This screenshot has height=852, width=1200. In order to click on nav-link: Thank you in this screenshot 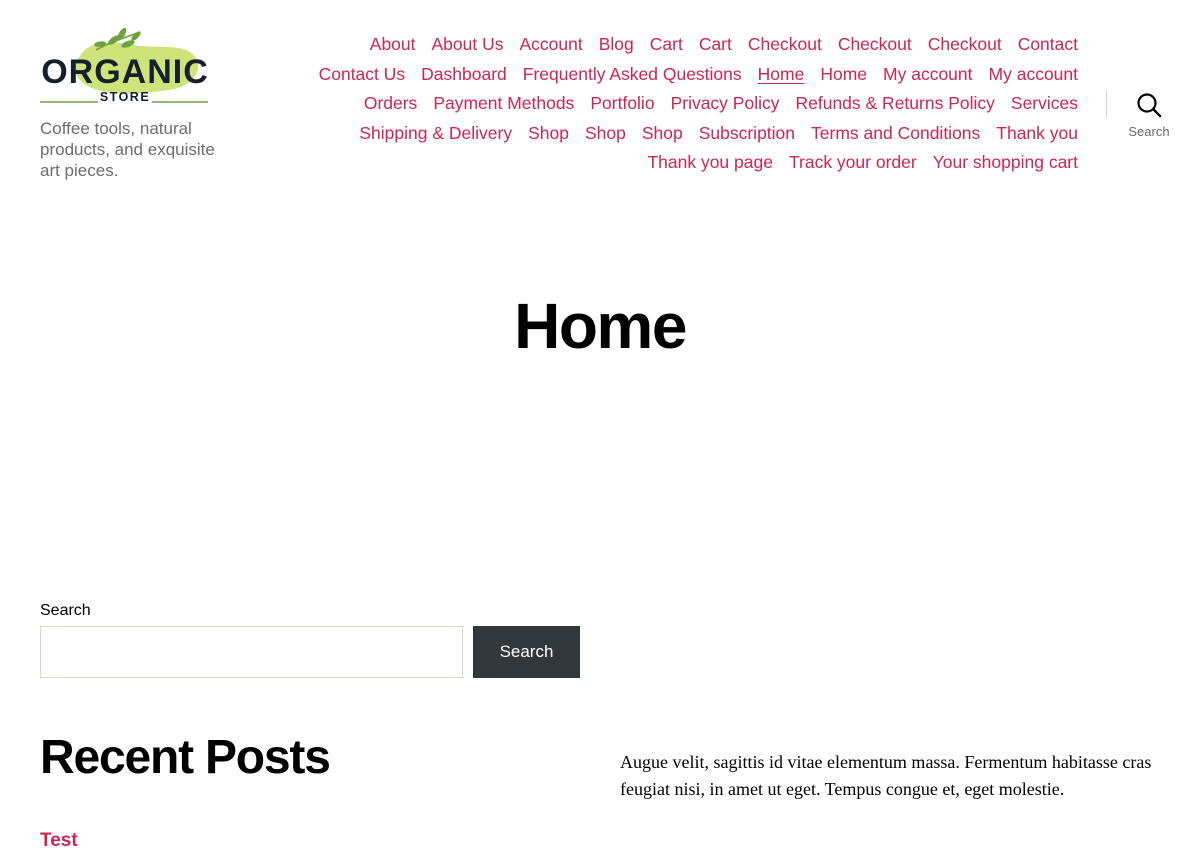, I will do `click(1037, 133)`.